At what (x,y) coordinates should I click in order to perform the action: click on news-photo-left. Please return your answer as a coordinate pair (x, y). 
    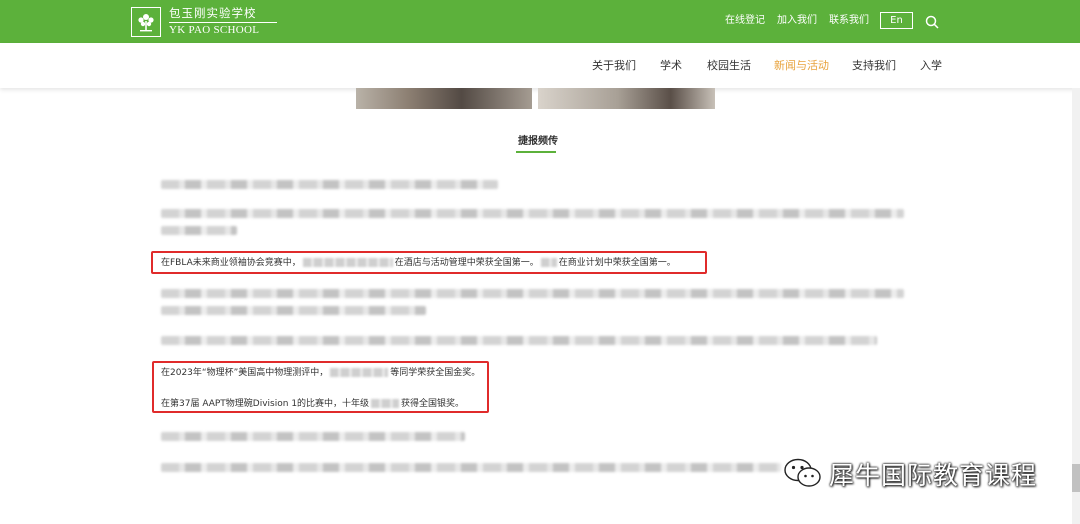
    Looking at the image, I should click on (444, 98).